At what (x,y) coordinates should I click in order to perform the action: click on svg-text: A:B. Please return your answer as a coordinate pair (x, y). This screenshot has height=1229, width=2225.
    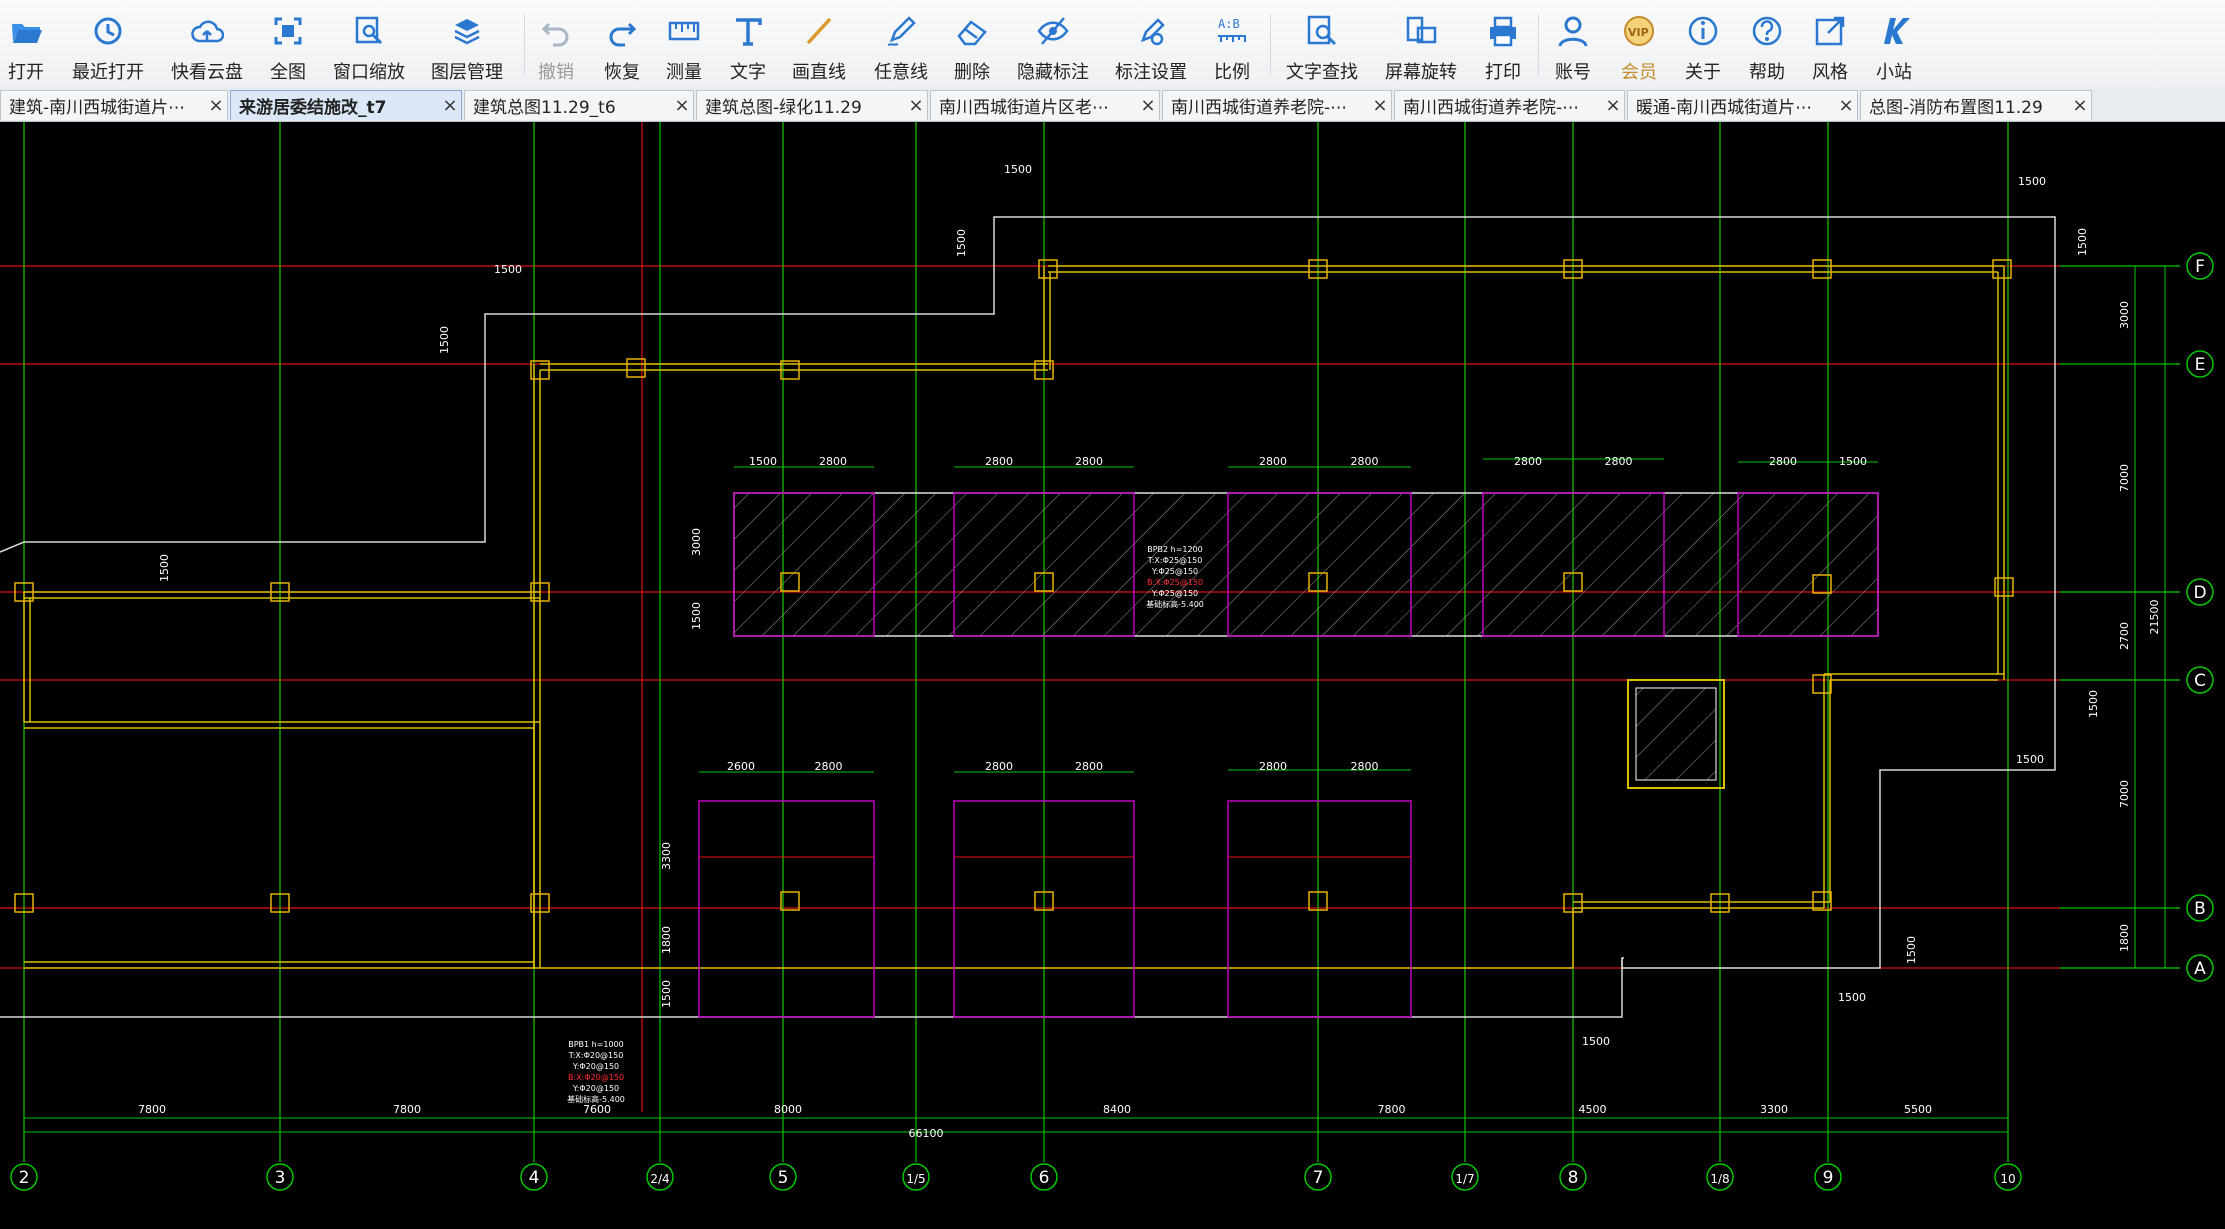
    Looking at the image, I should click on (1229, 24).